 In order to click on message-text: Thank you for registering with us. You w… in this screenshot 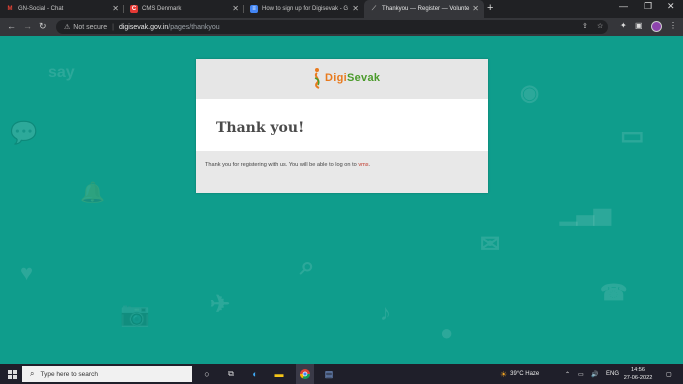, I will do `click(282, 165)`.